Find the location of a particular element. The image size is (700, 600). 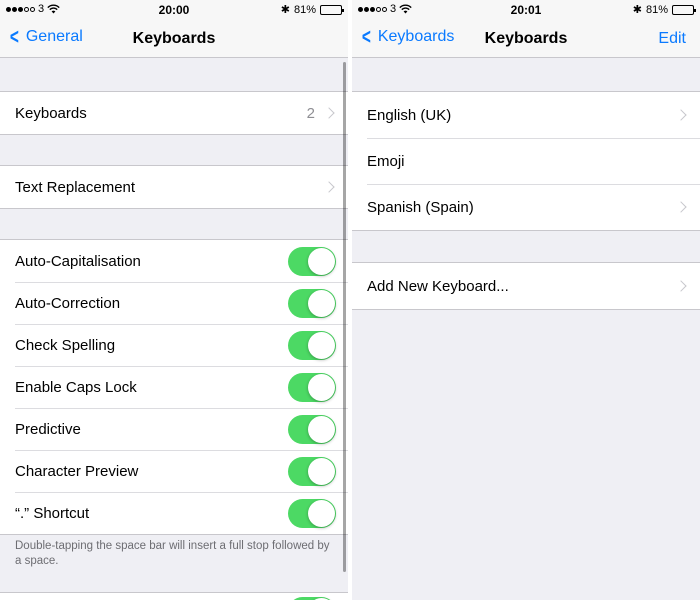

keyboard-item-label: Emoji is located at coordinates (386, 161).